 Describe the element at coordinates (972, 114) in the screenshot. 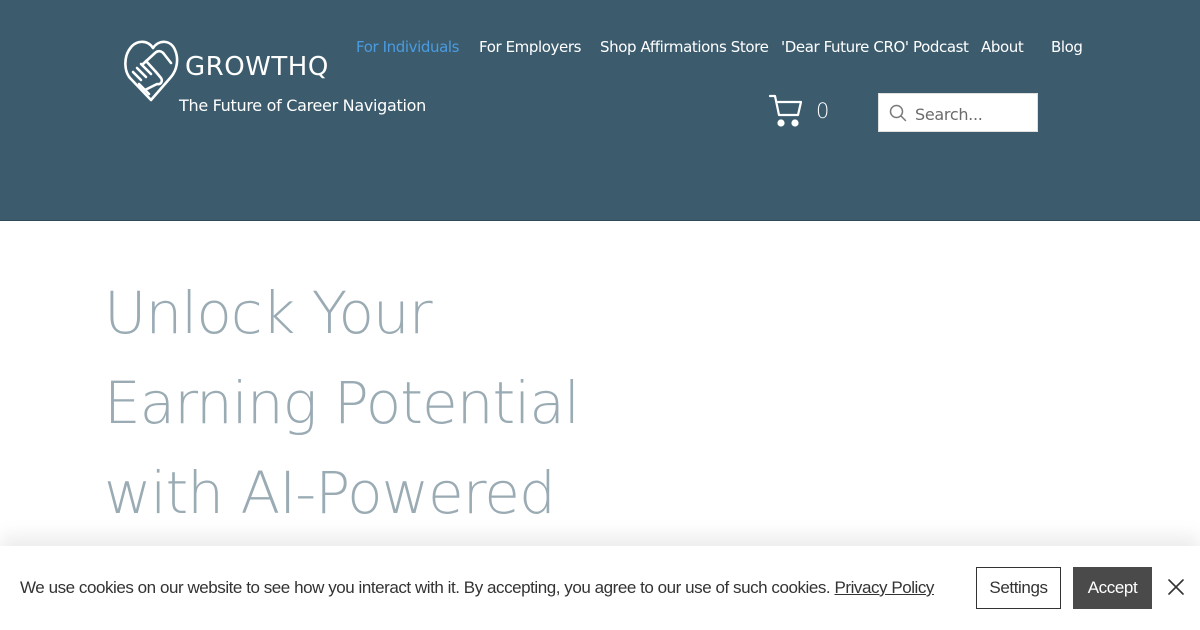

I see `search-input` at that location.